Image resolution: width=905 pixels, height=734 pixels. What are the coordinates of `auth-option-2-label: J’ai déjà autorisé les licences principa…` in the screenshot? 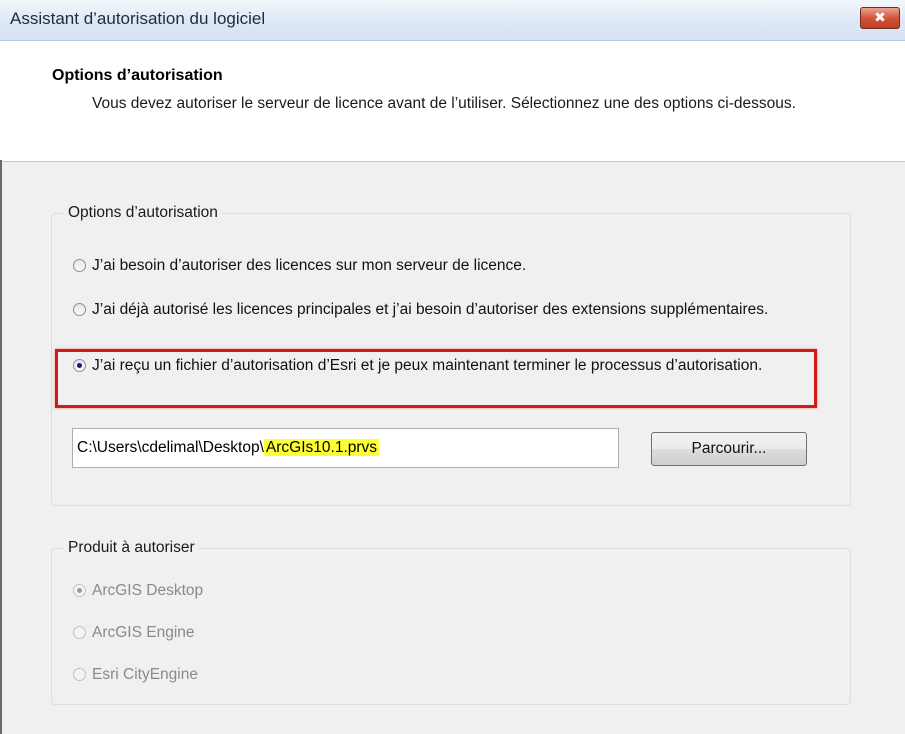 It's located at (430, 309).